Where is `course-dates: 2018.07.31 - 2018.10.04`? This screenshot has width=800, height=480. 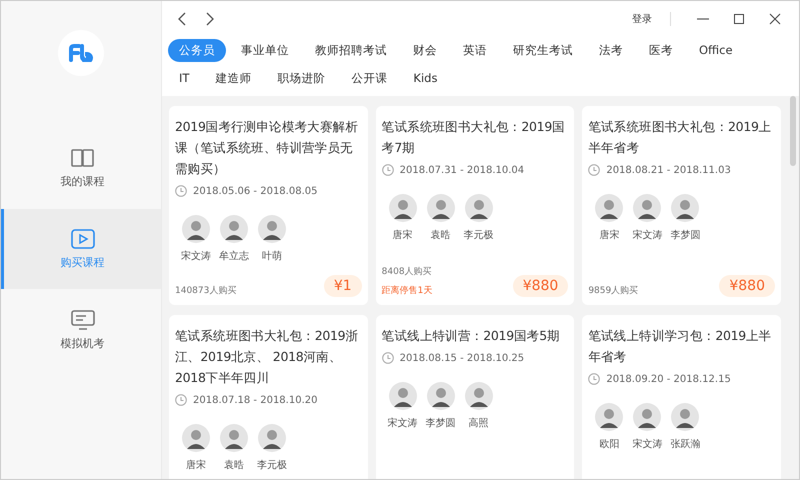
course-dates: 2018.07.31 - 2018.10.04 is located at coordinates (462, 170).